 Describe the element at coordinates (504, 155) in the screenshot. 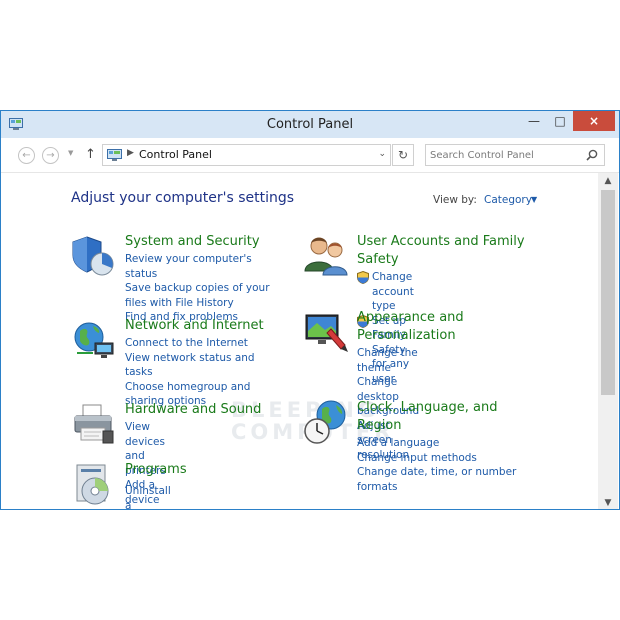

I see `search-input` at that location.